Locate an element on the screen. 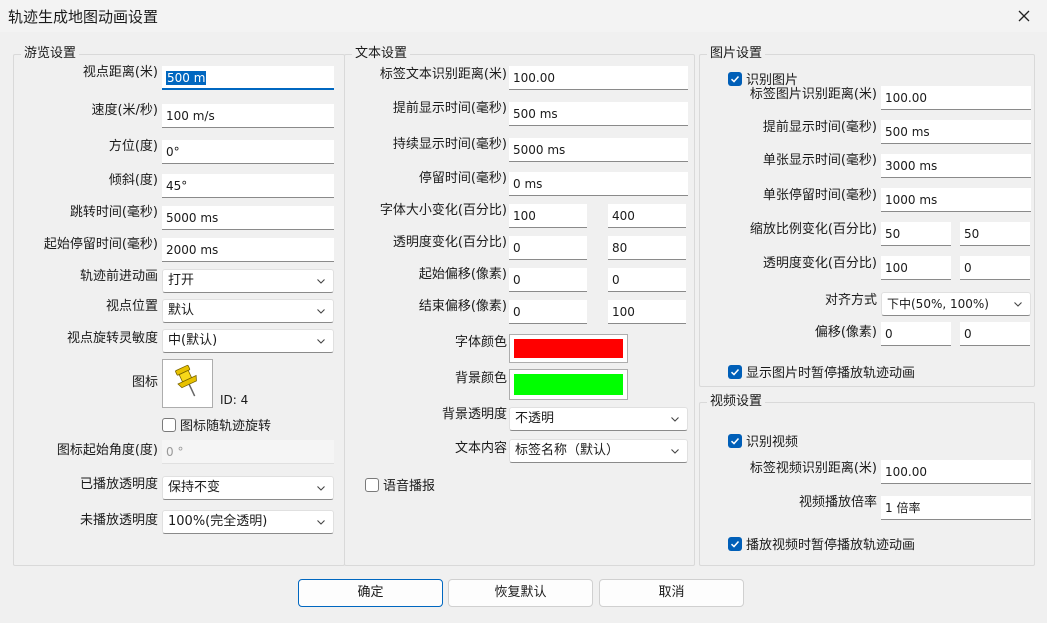  start-stay-label: 起始停留时间(毫秒) is located at coordinates (100, 244).